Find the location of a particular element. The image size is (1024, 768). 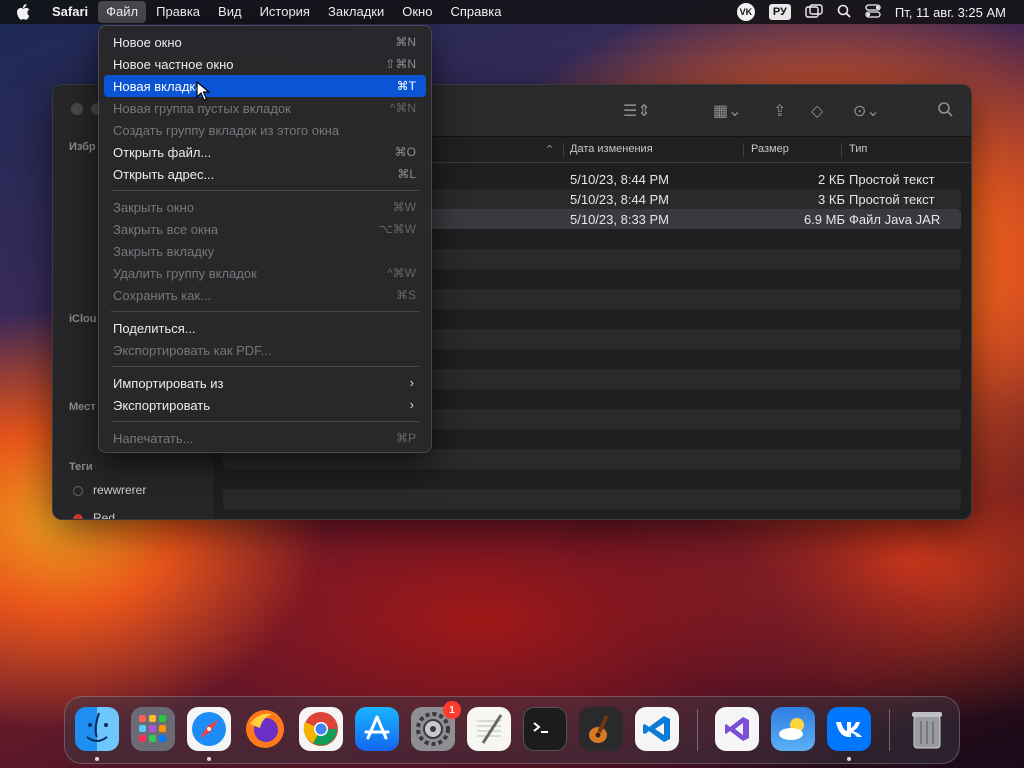

menu-item-export: Экспортировать › is located at coordinates (265, 405).